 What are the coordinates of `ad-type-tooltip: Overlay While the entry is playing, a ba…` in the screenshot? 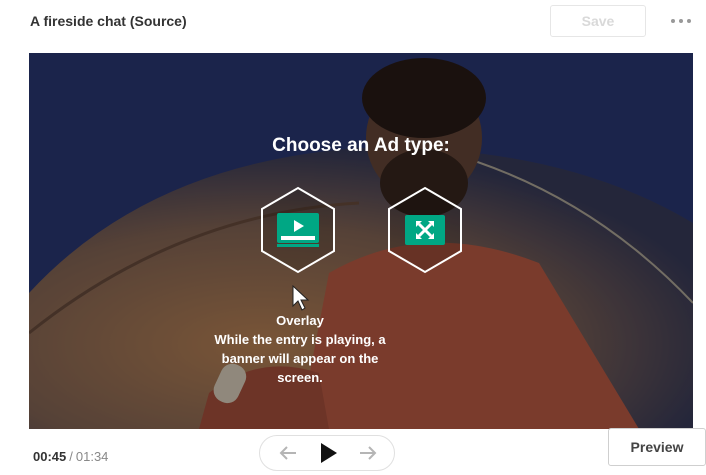 It's located at (300, 349).